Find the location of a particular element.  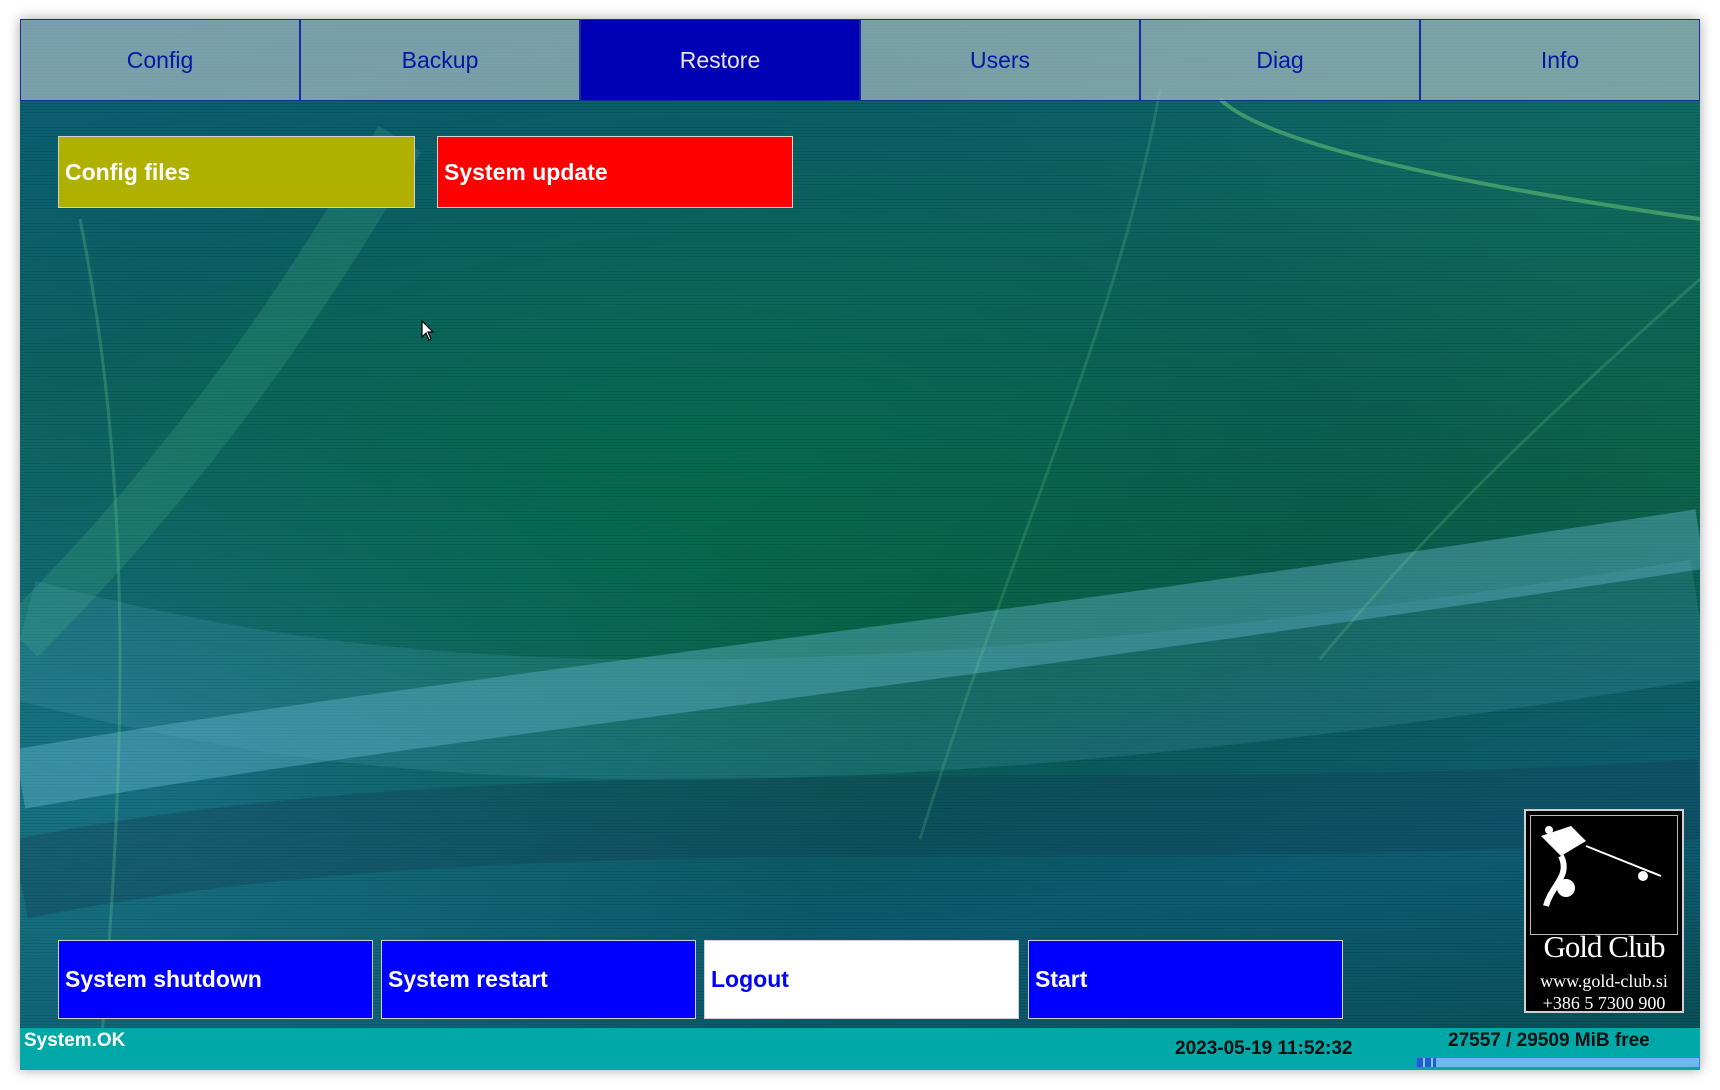

logo-artwork is located at coordinates (1604, 875).